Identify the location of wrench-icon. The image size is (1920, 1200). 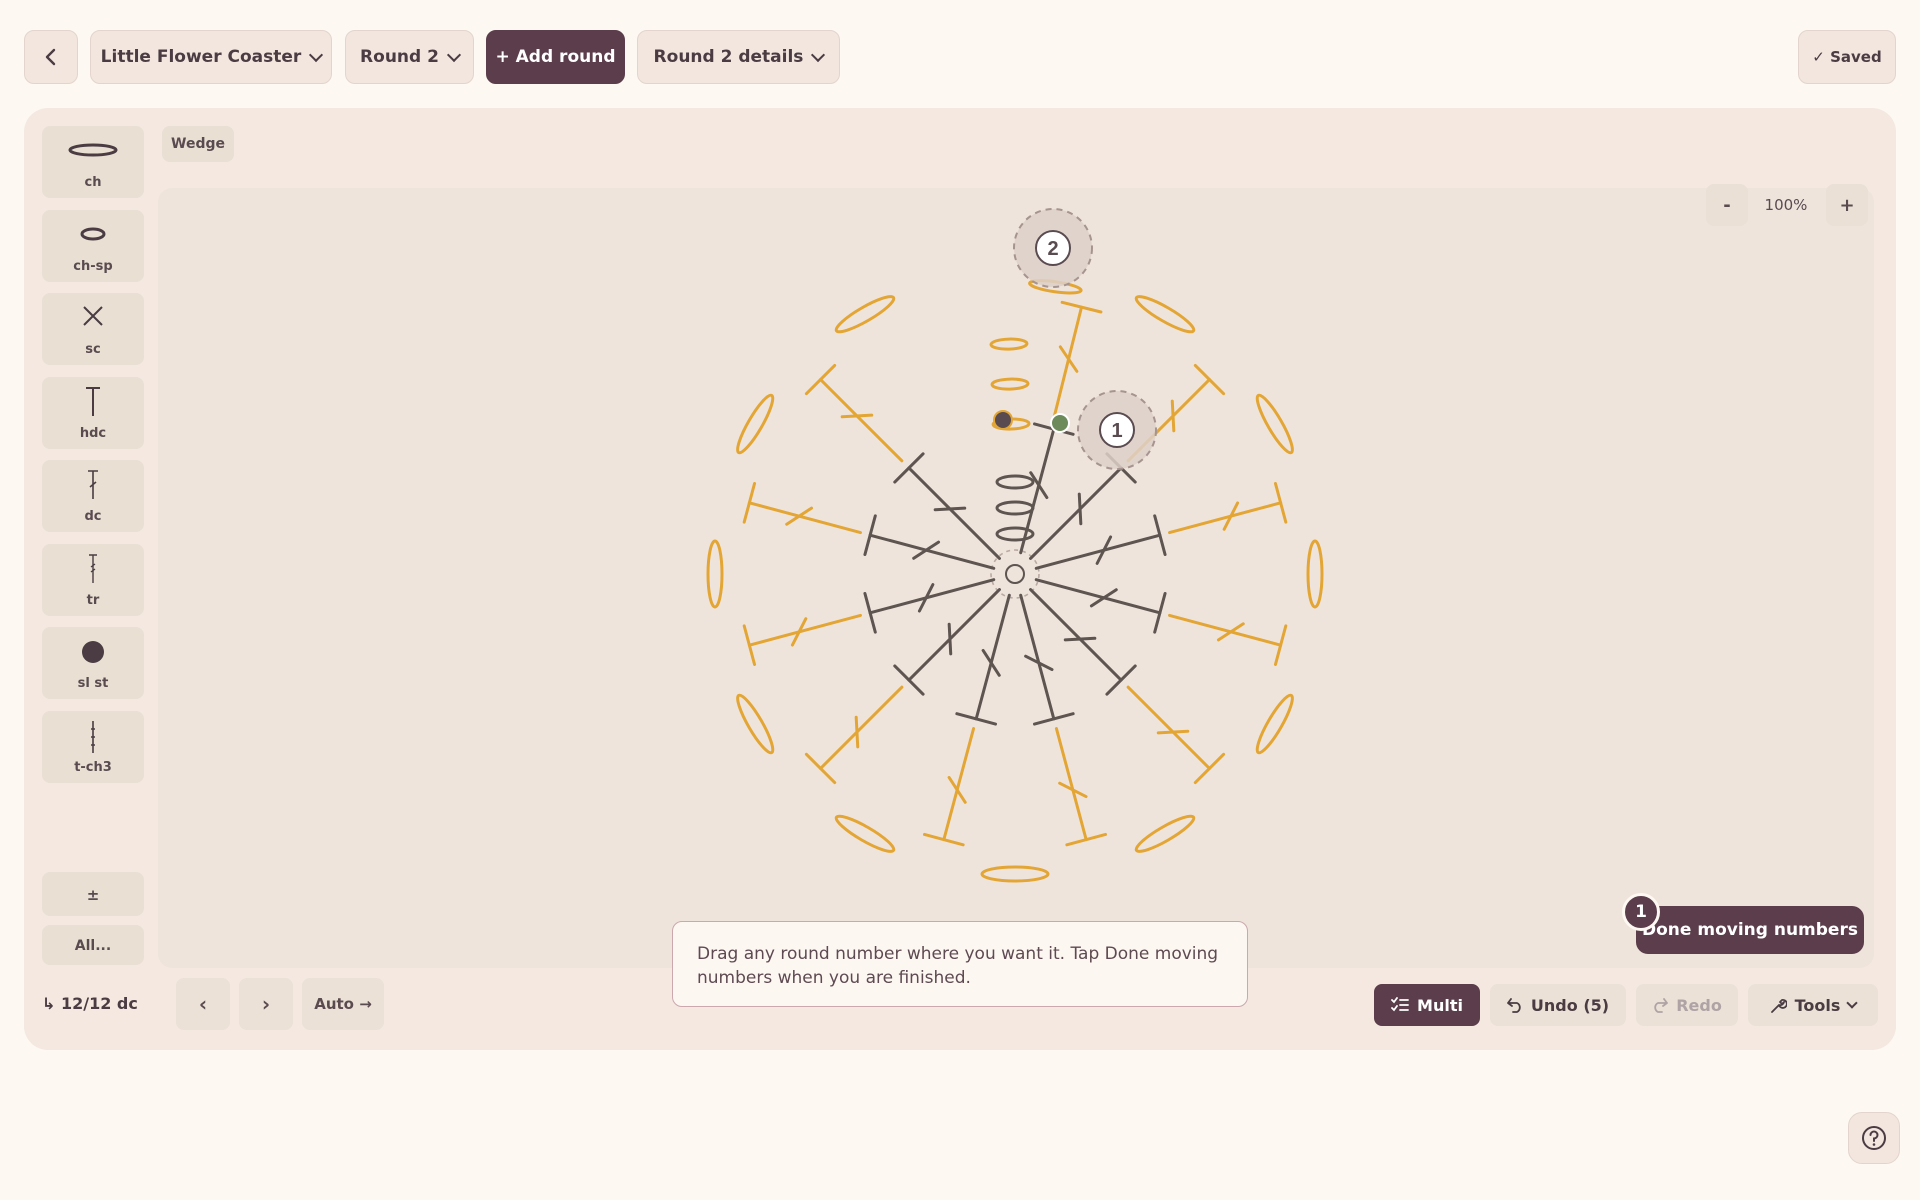
(1778, 1005).